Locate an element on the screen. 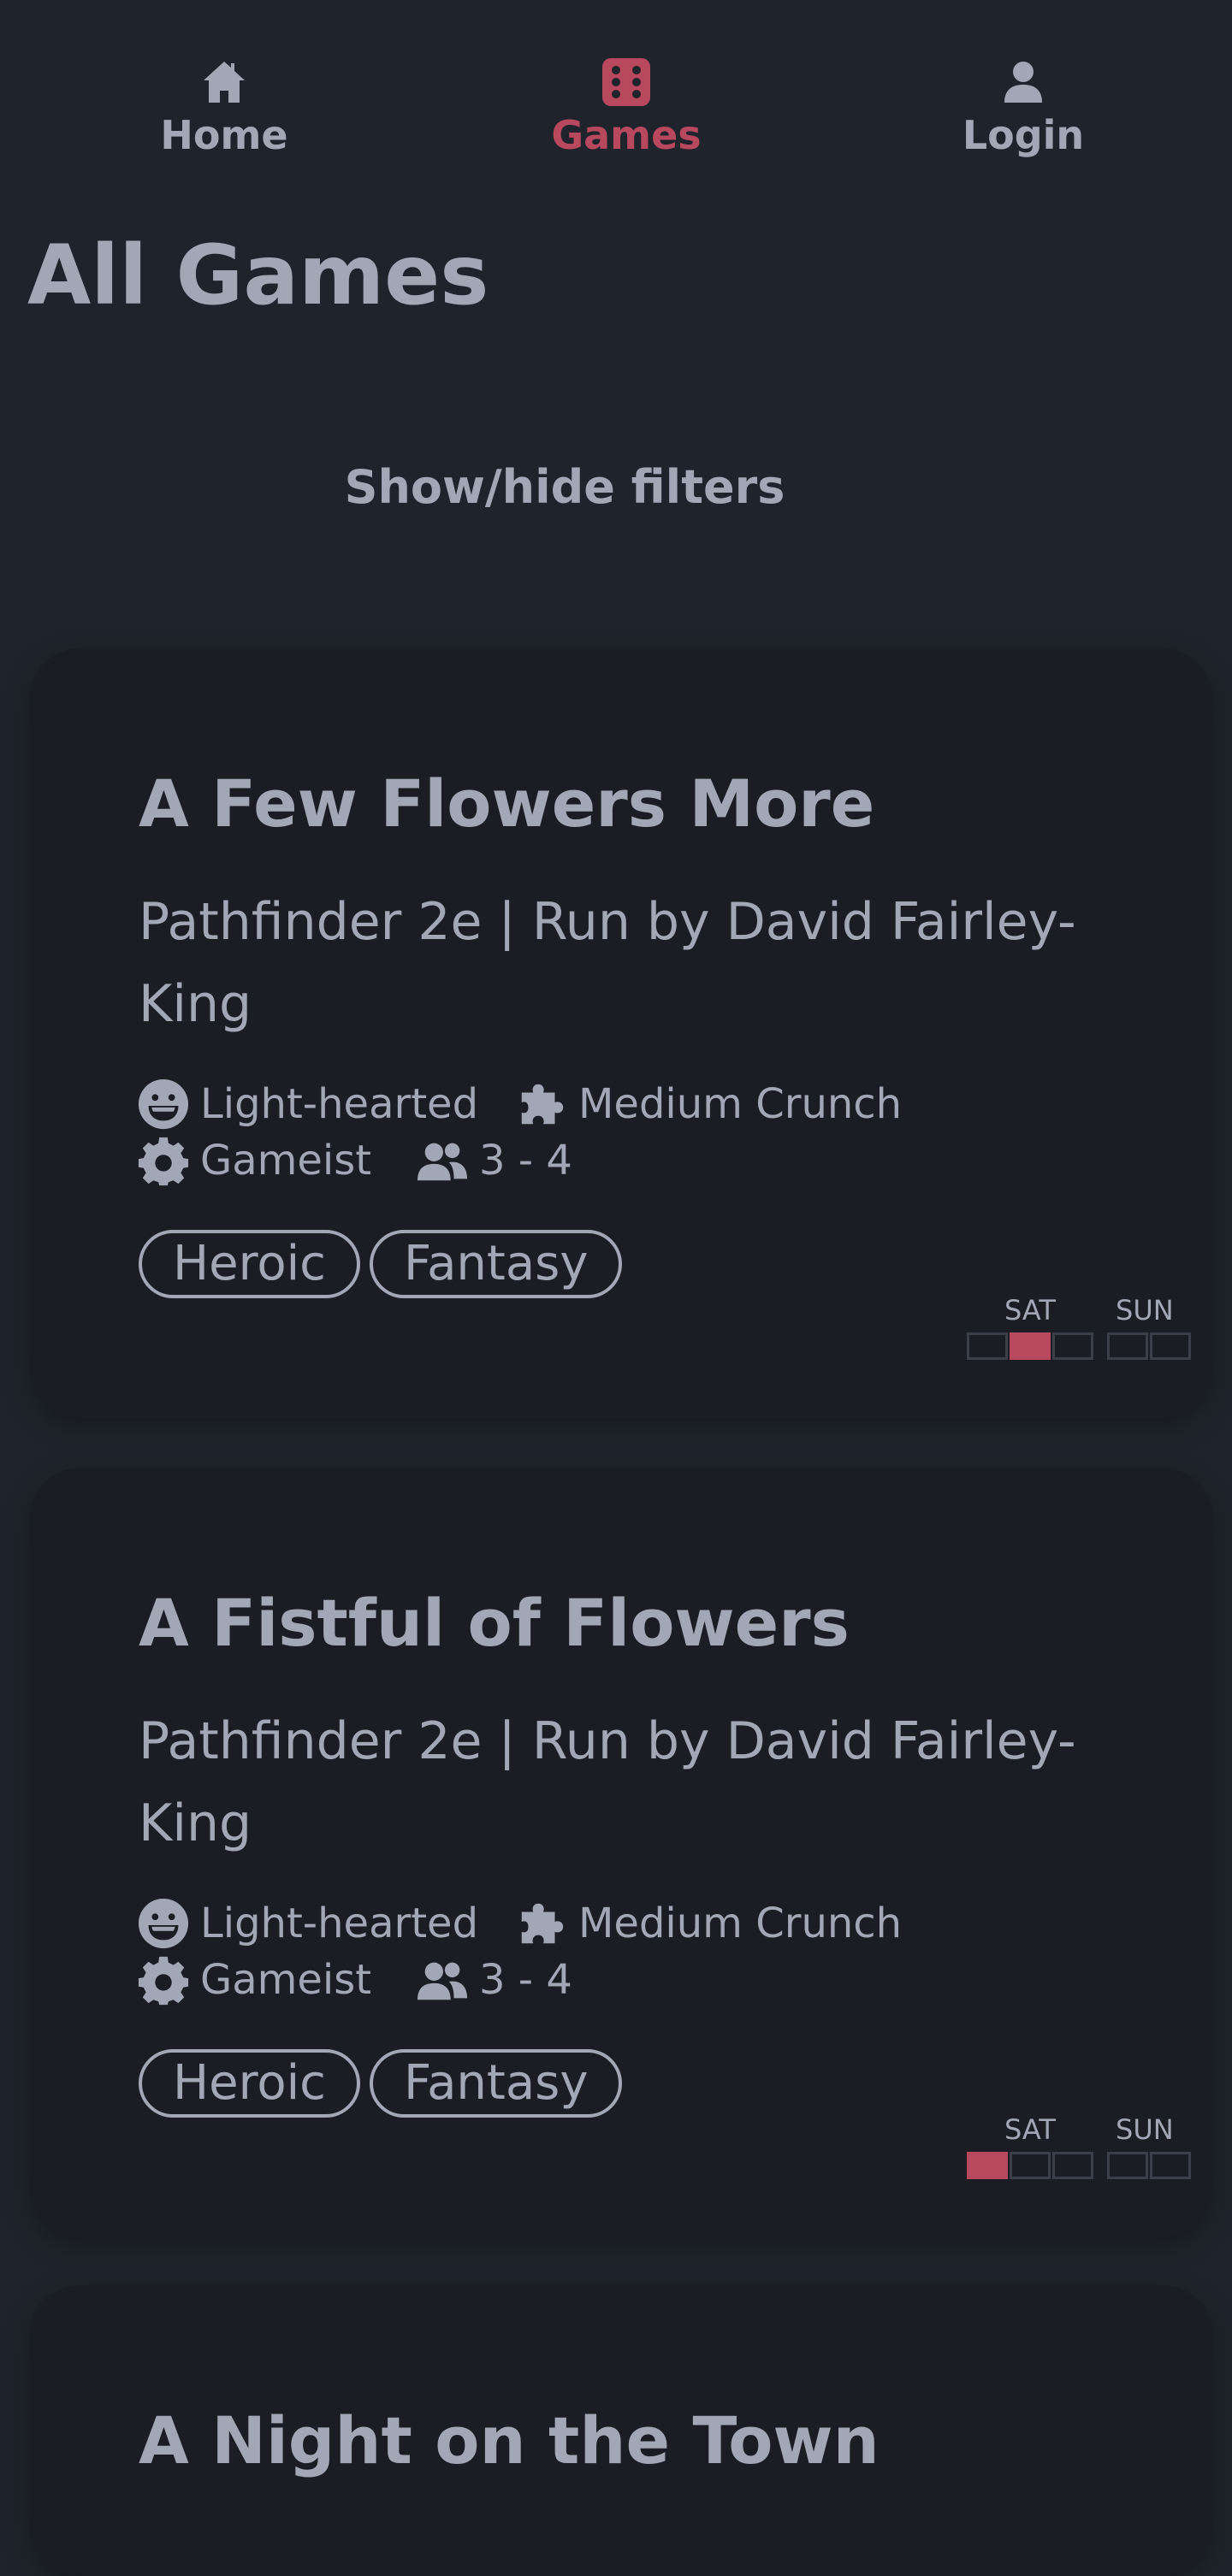  nav-games: Games is located at coordinates (626, 107).